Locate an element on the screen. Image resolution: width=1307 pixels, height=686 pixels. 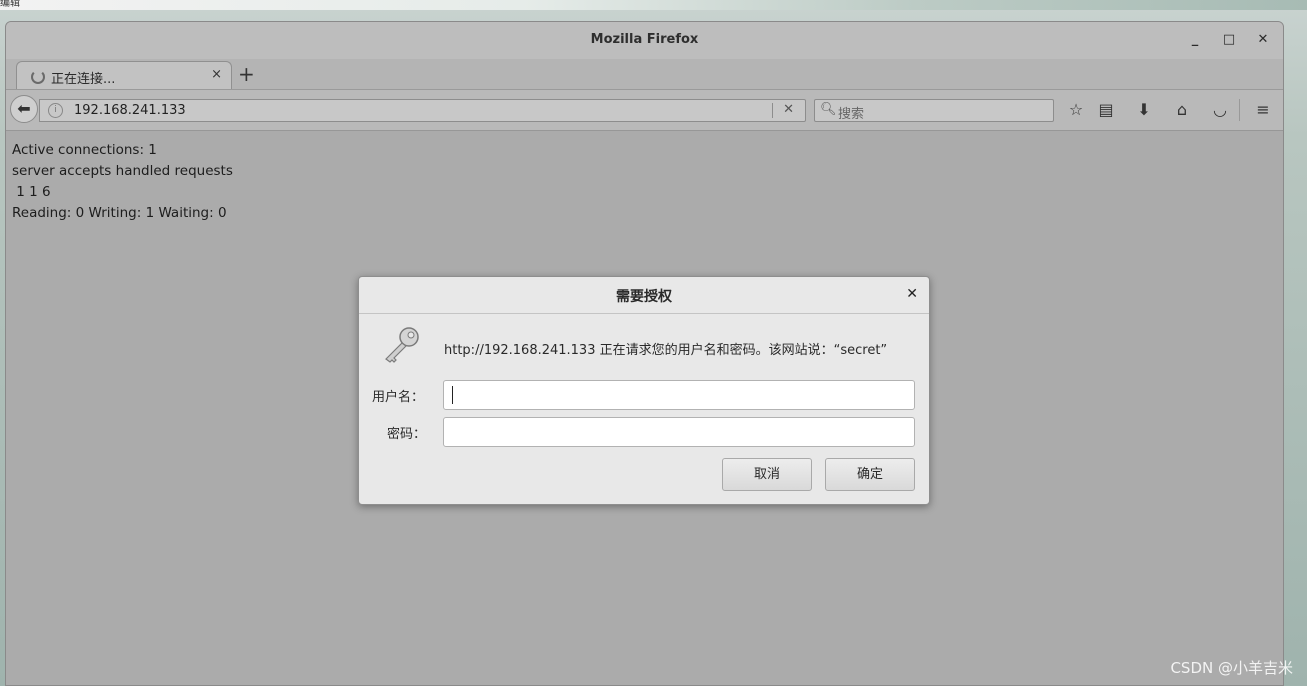
search-placeholder: 搜索 is located at coordinates (851, 114).